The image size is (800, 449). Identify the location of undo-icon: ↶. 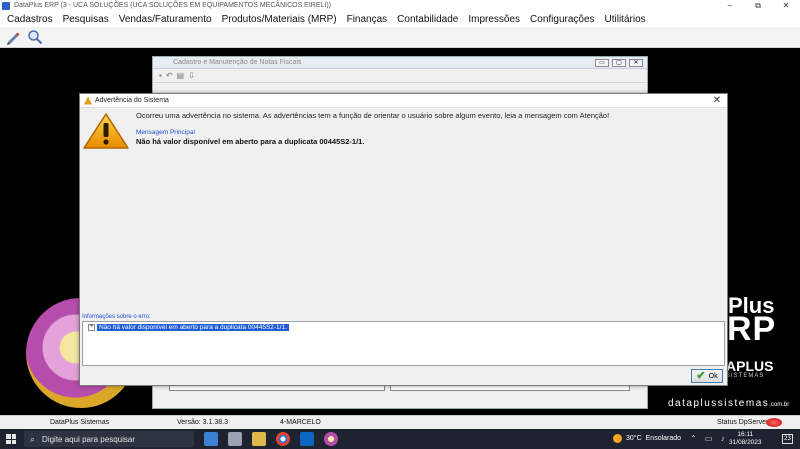
(169, 75).